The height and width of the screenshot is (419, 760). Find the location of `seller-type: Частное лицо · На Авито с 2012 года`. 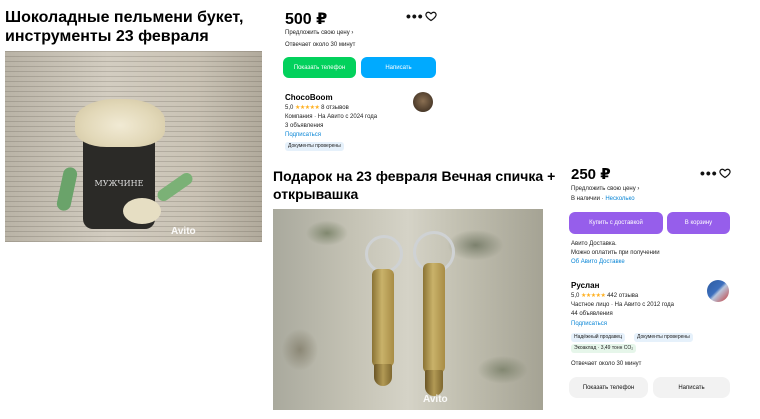

seller-type: Частное лицо · На Авито с 2012 года is located at coordinates (622, 305).